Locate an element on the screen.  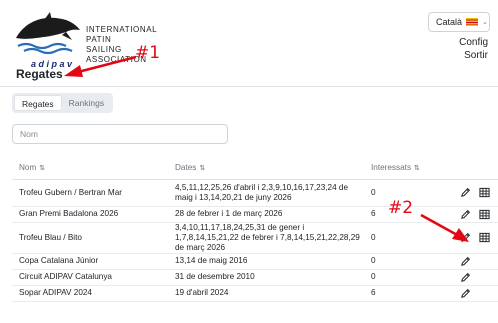
cell-nom: Copa Catalana Júnior is located at coordinates (92, 261).